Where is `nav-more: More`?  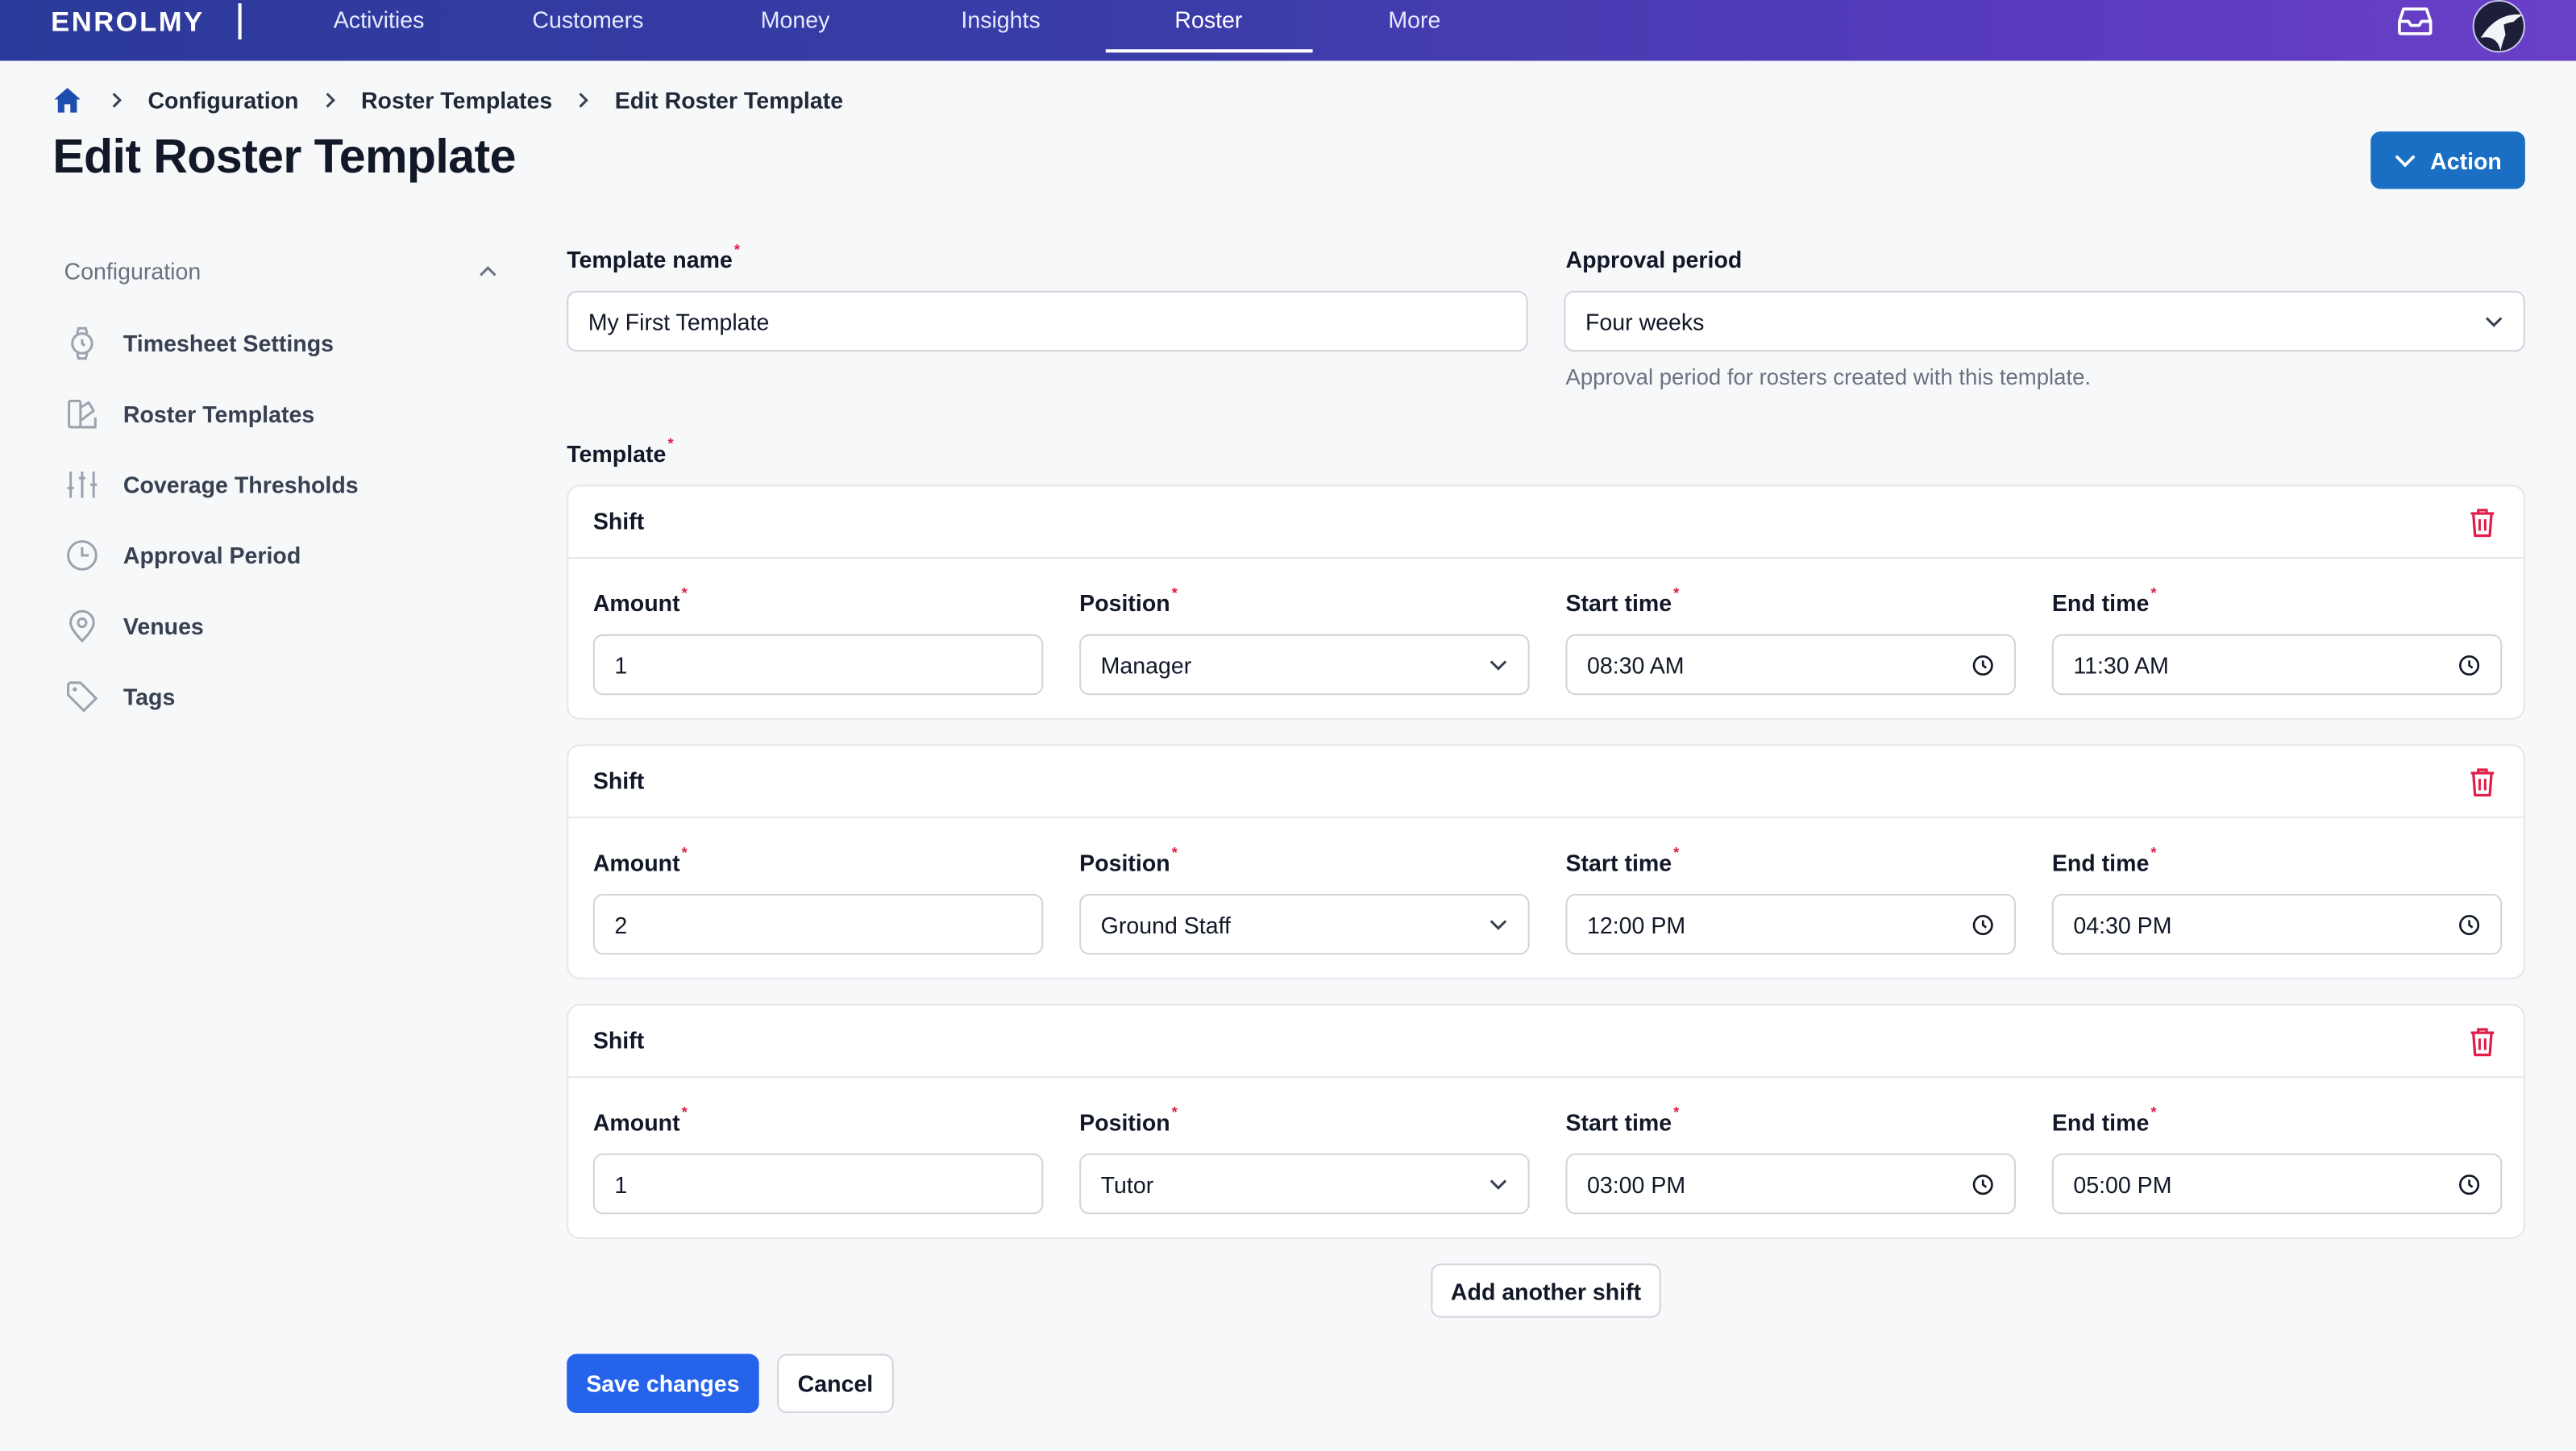 nav-more: More is located at coordinates (1414, 19).